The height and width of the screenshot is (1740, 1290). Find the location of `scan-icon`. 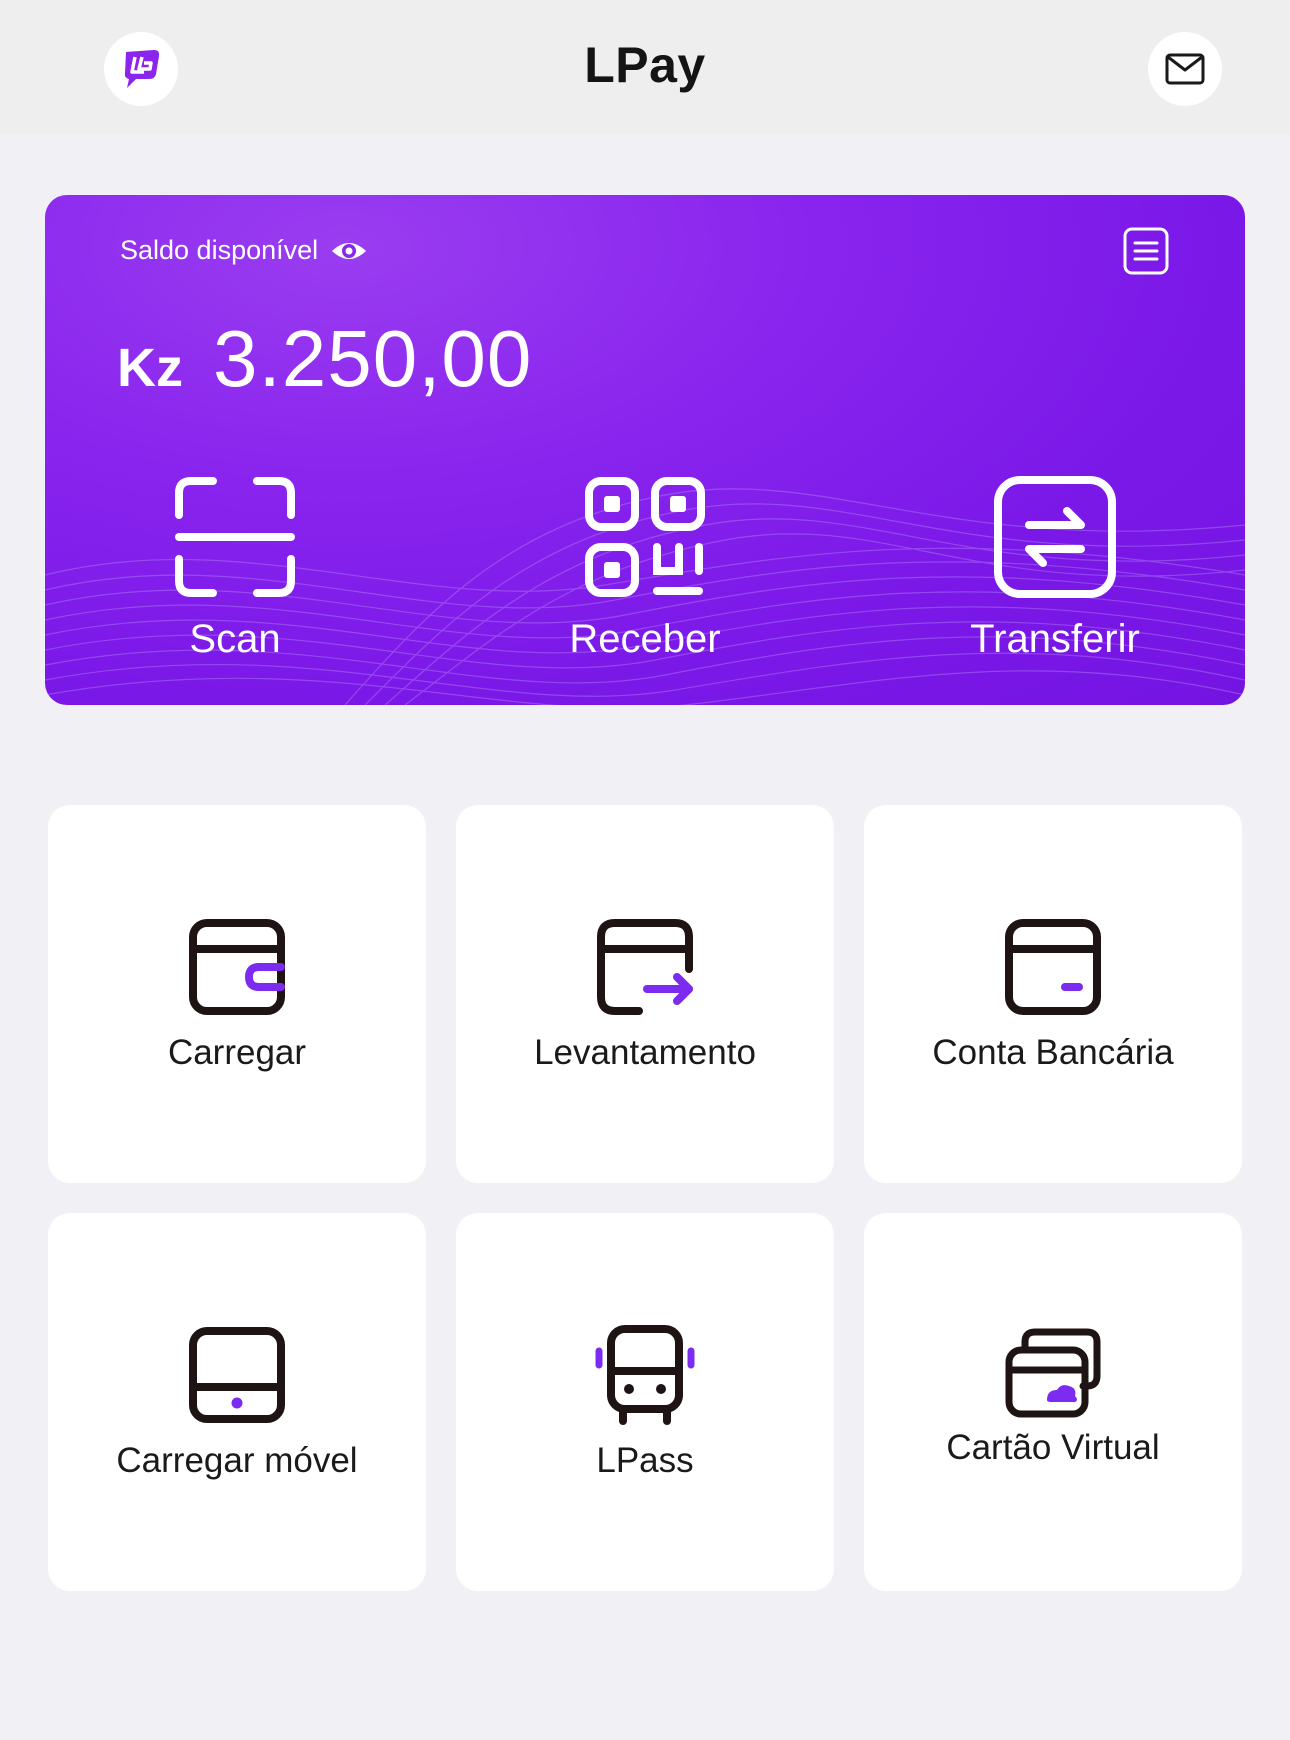

scan-icon is located at coordinates (235, 537).